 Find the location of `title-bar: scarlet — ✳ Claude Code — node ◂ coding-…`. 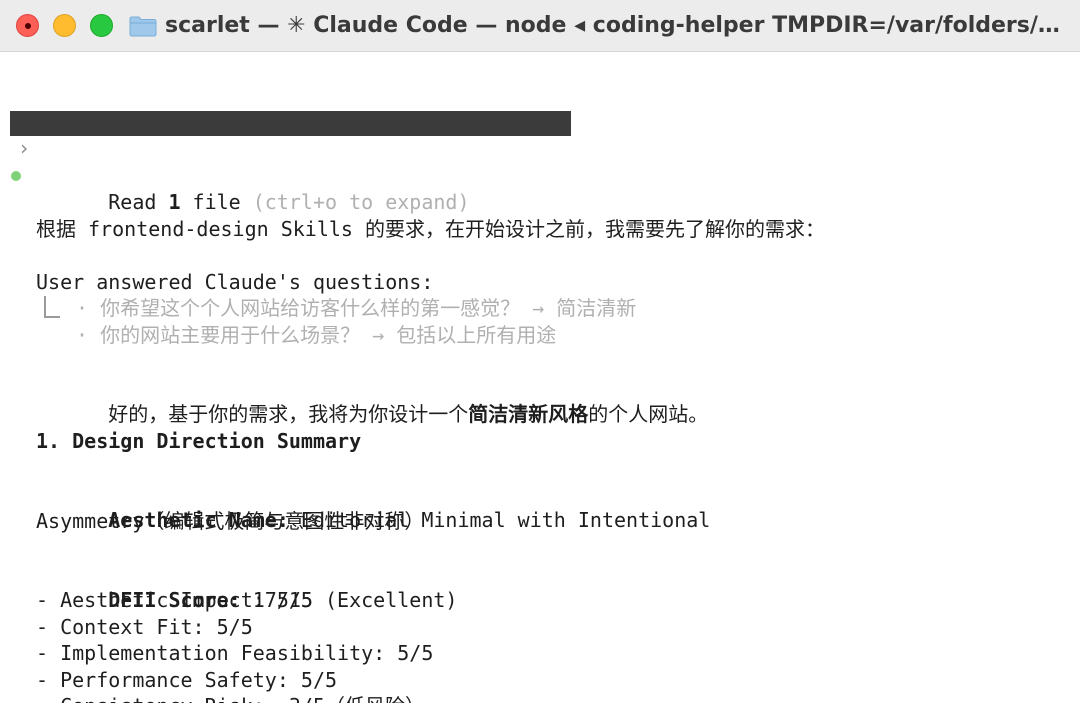

title-bar: scarlet — ✳ Claude Code — node ◂ coding-… is located at coordinates (540, 26).